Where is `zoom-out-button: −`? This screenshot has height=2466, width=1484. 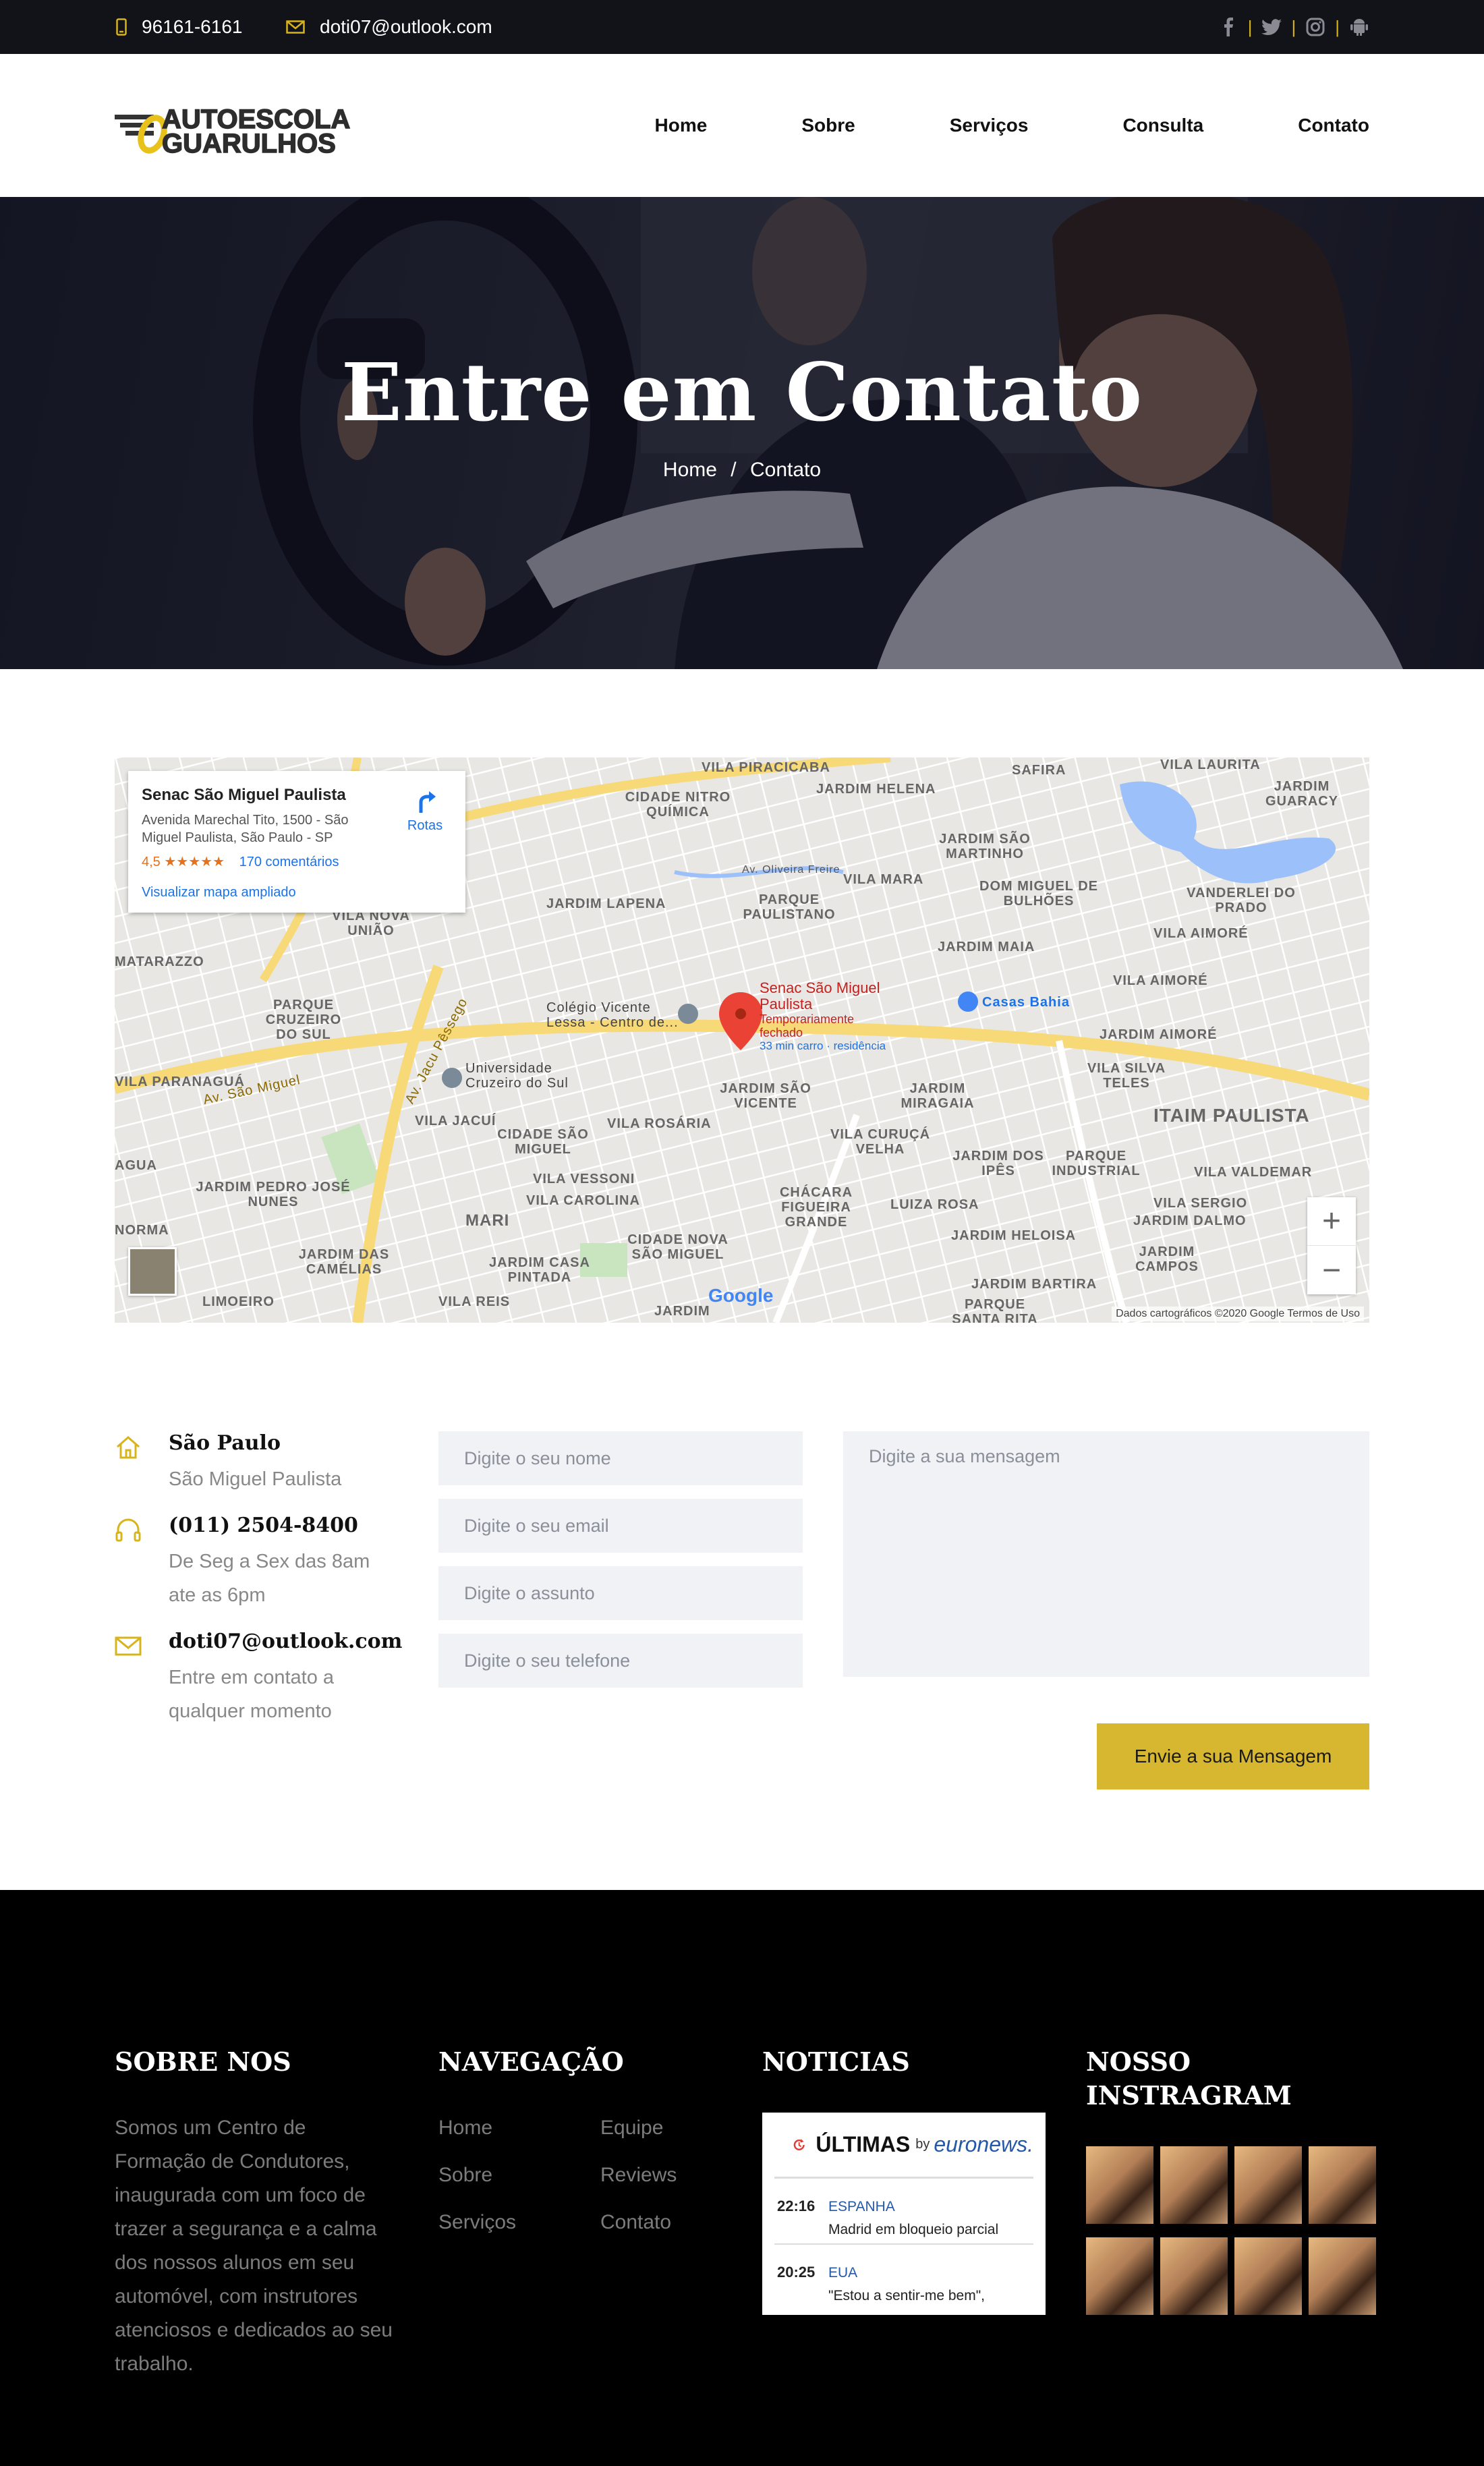
zoom-out-button: − is located at coordinates (1331, 1270).